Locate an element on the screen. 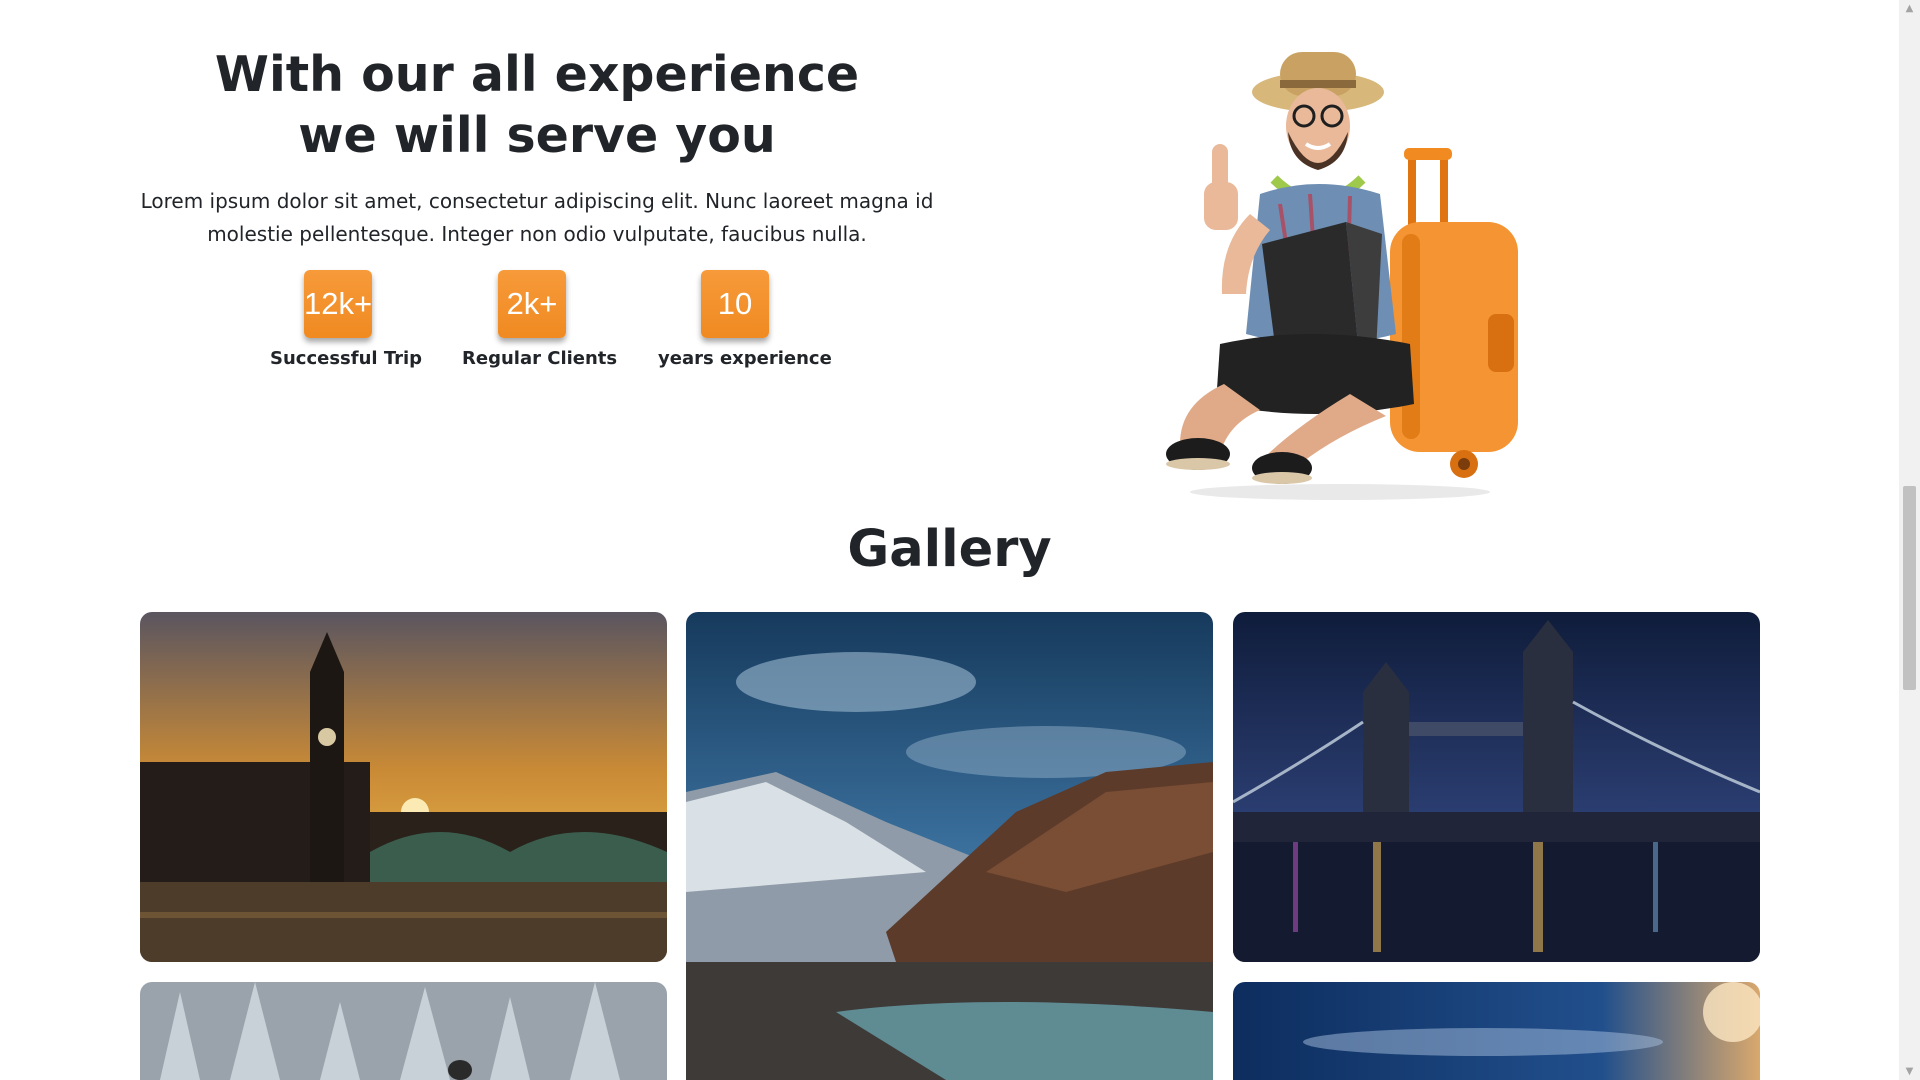 The image size is (1920, 1080). stat-successful-trip: 12k+ Successful Trip is located at coordinates (346, 319).